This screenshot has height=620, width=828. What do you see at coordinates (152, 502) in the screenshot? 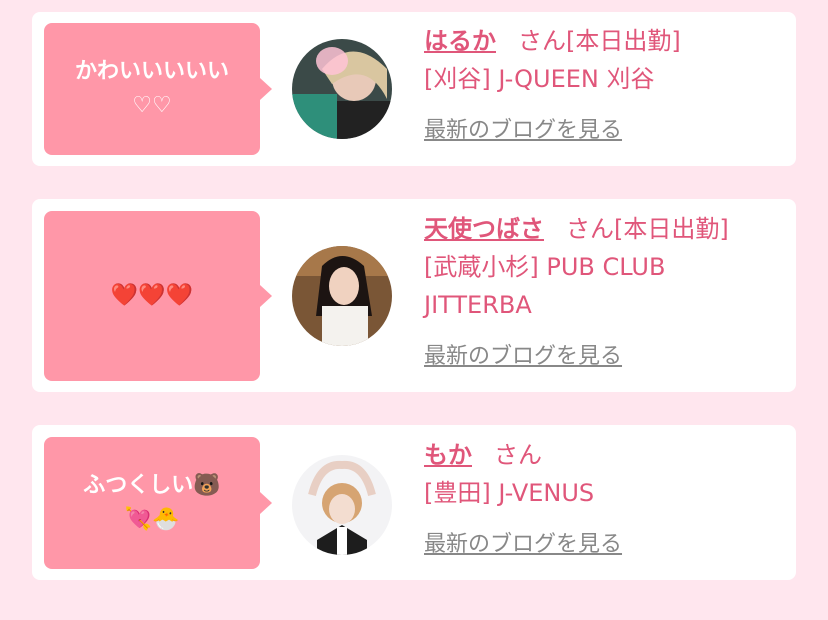
I see `comment-text: ふつくしい🐻💘🐣` at bounding box center [152, 502].